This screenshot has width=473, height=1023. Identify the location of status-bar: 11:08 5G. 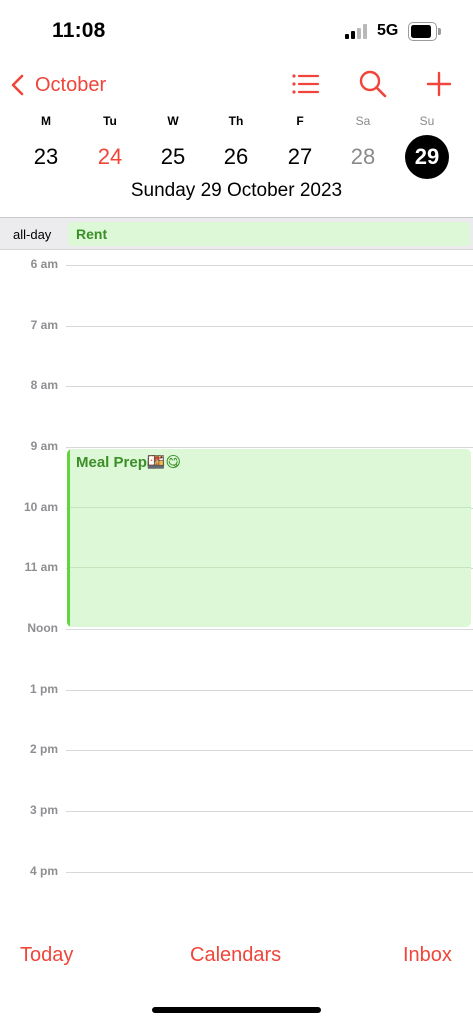
(236, 31).